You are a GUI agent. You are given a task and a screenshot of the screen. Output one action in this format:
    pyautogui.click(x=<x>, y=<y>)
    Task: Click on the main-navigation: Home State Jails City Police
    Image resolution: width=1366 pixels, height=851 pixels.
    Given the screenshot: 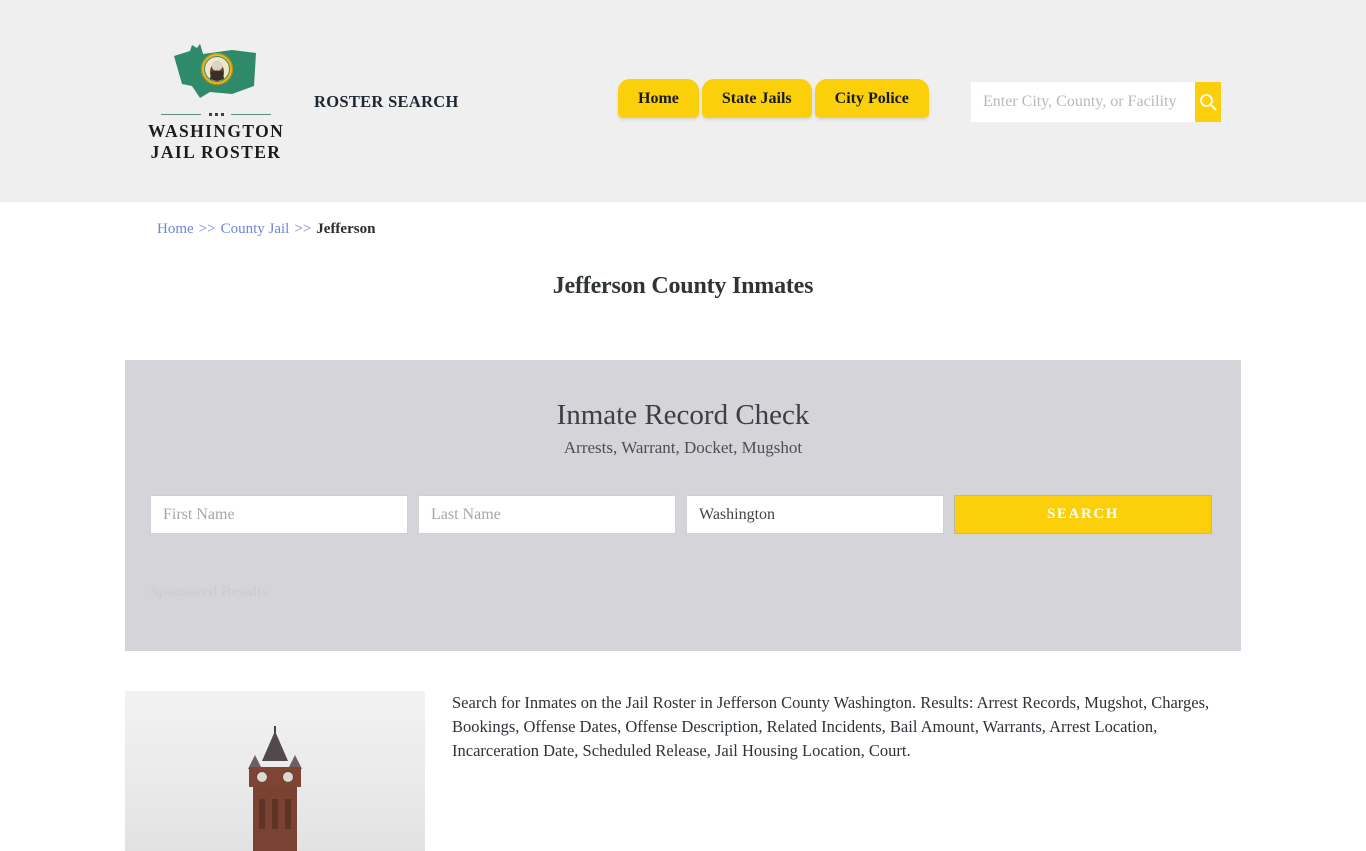 What is the action you would take?
    pyautogui.click(x=775, y=98)
    